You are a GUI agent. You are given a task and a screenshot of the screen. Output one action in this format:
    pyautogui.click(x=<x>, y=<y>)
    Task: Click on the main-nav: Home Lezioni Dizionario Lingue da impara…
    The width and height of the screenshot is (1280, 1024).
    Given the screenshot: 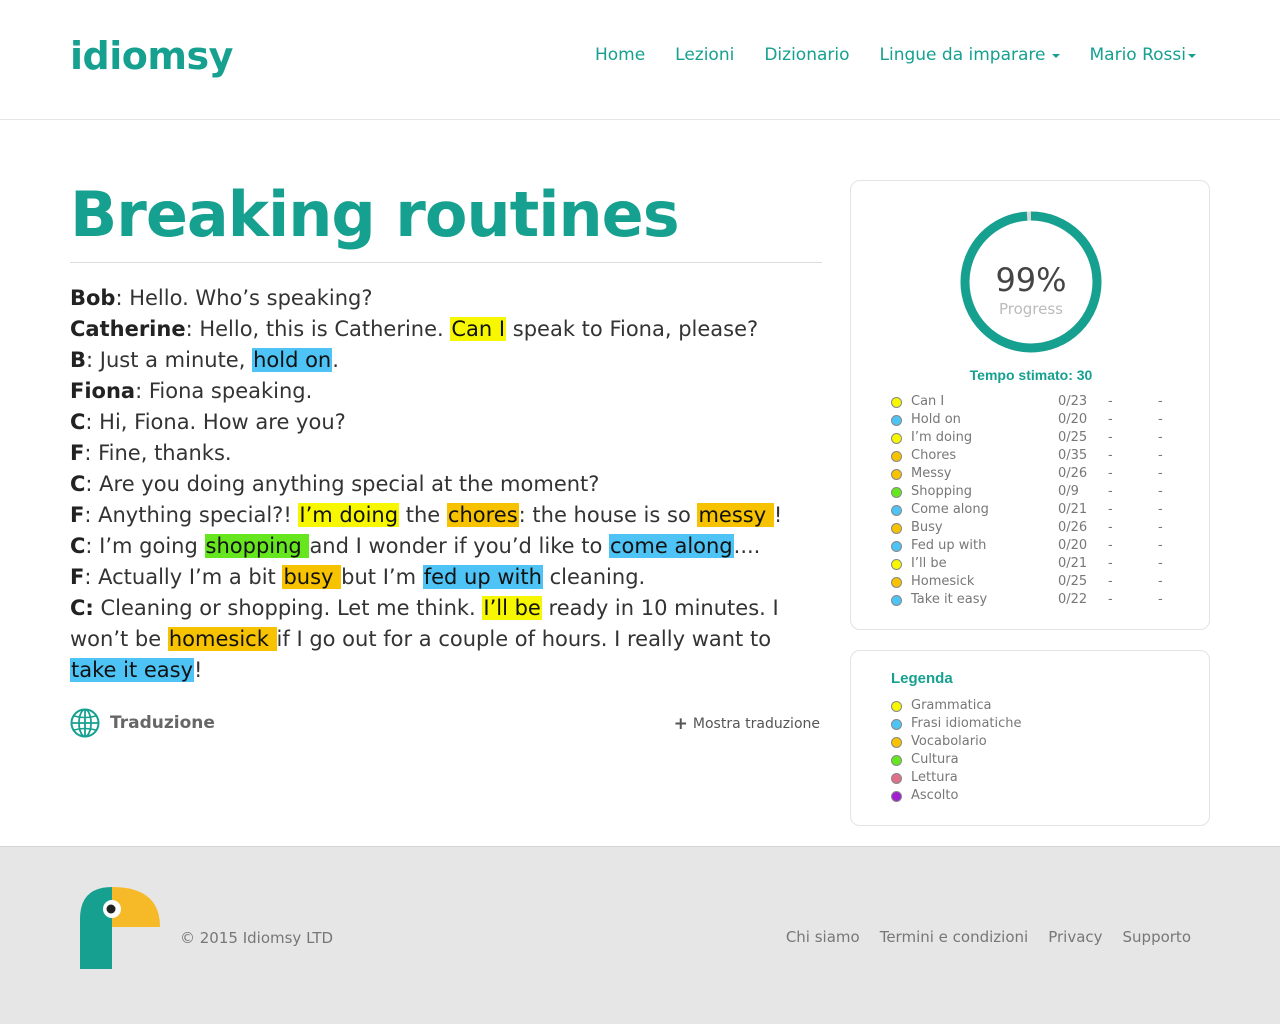 What is the action you would take?
    pyautogui.click(x=895, y=55)
    